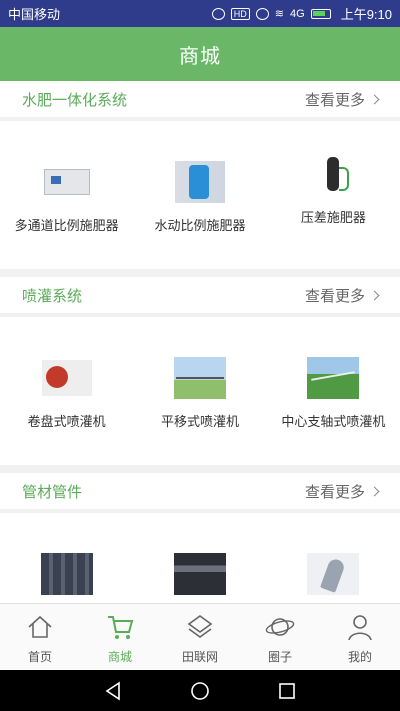 The image size is (400, 711). What do you see at coordinates (200, 101) in the screenshot?
I see `section-header: 水肥一体化系统 查看更多` at bounding box center [200, 101].